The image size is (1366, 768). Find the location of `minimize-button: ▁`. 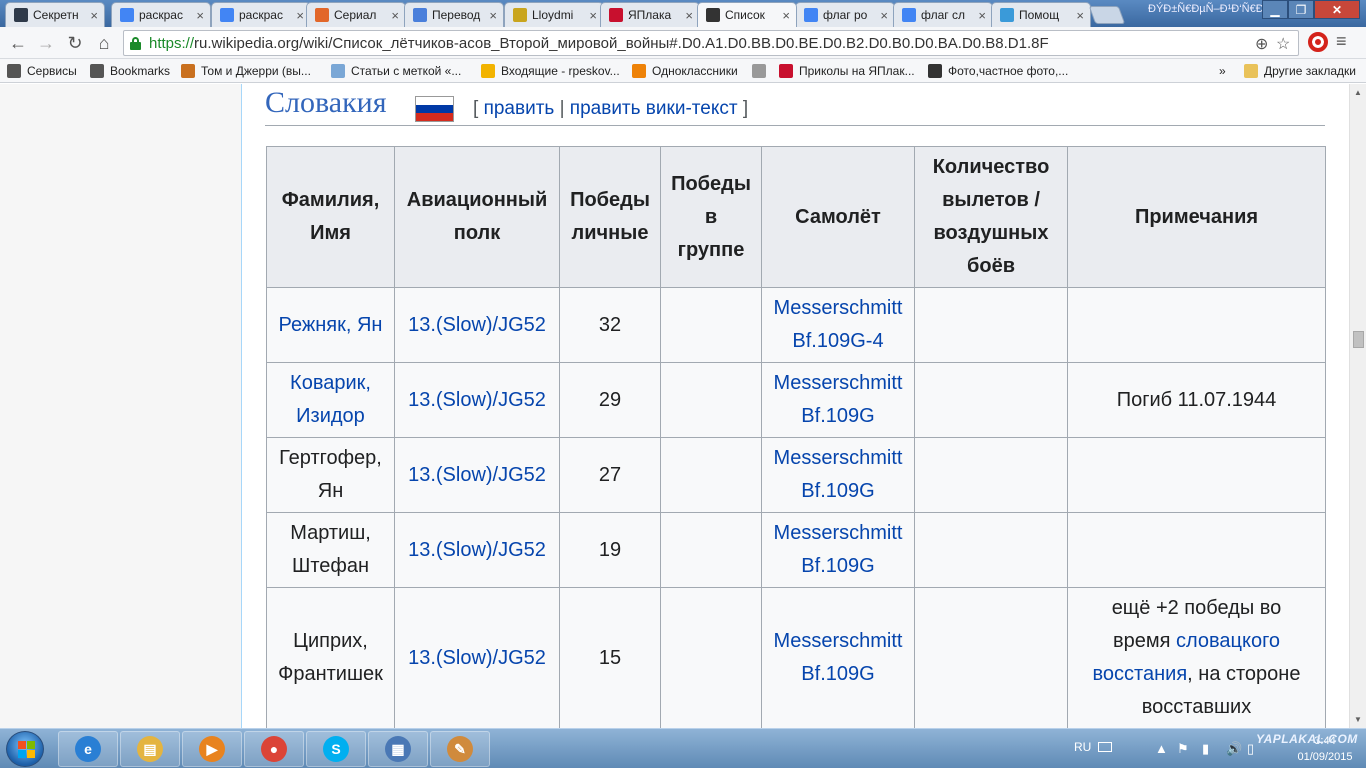

minimize-button: ▁ is located at coordinates (1275, 9).